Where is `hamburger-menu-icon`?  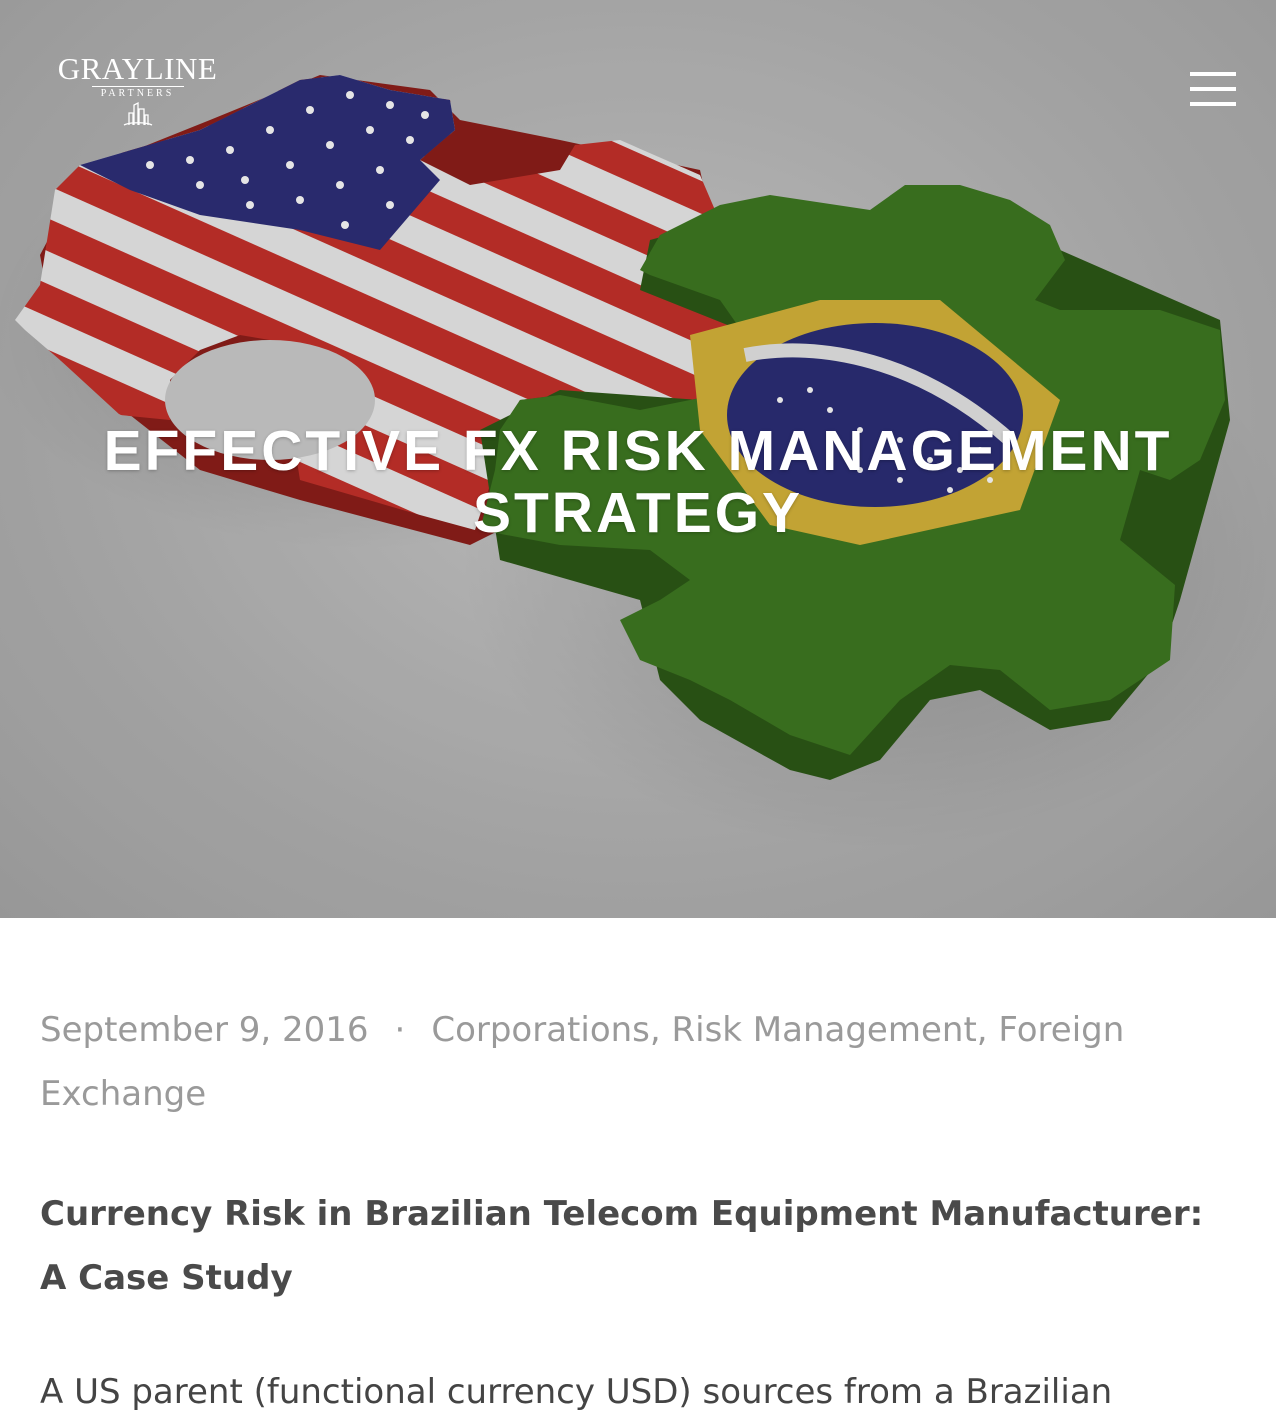
hamburger-menu-icon is located at coordinates (1213, 89).